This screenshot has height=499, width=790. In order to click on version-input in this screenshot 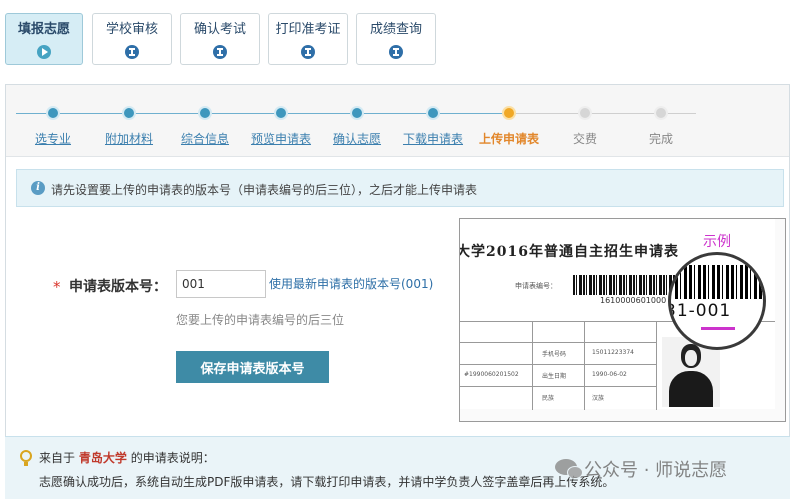, I will do `click(221, 284)`.